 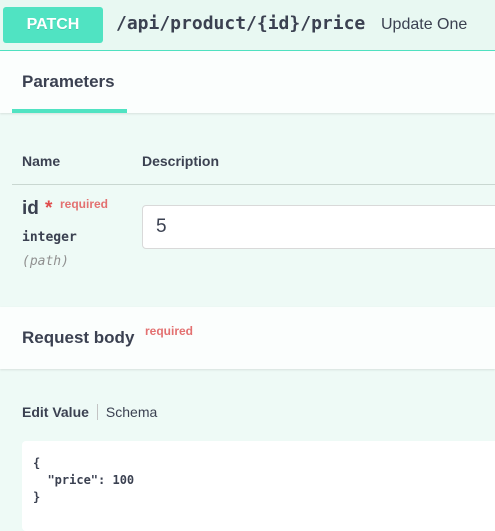 What do you see at coordinates (97, 412) in the screenshot?
I see `tab-separator` at bounding box center [97, 412].